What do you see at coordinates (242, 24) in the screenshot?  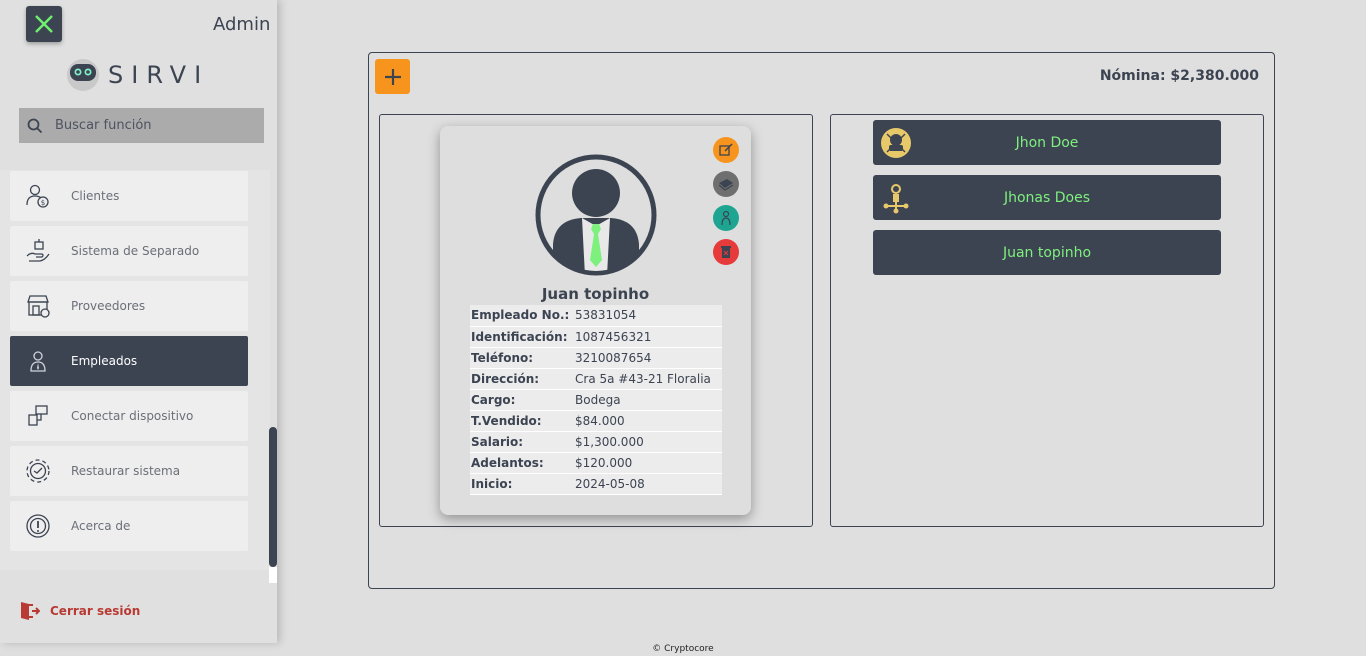 I see `user-role-label: Admin` at bounding box center [242, 24].